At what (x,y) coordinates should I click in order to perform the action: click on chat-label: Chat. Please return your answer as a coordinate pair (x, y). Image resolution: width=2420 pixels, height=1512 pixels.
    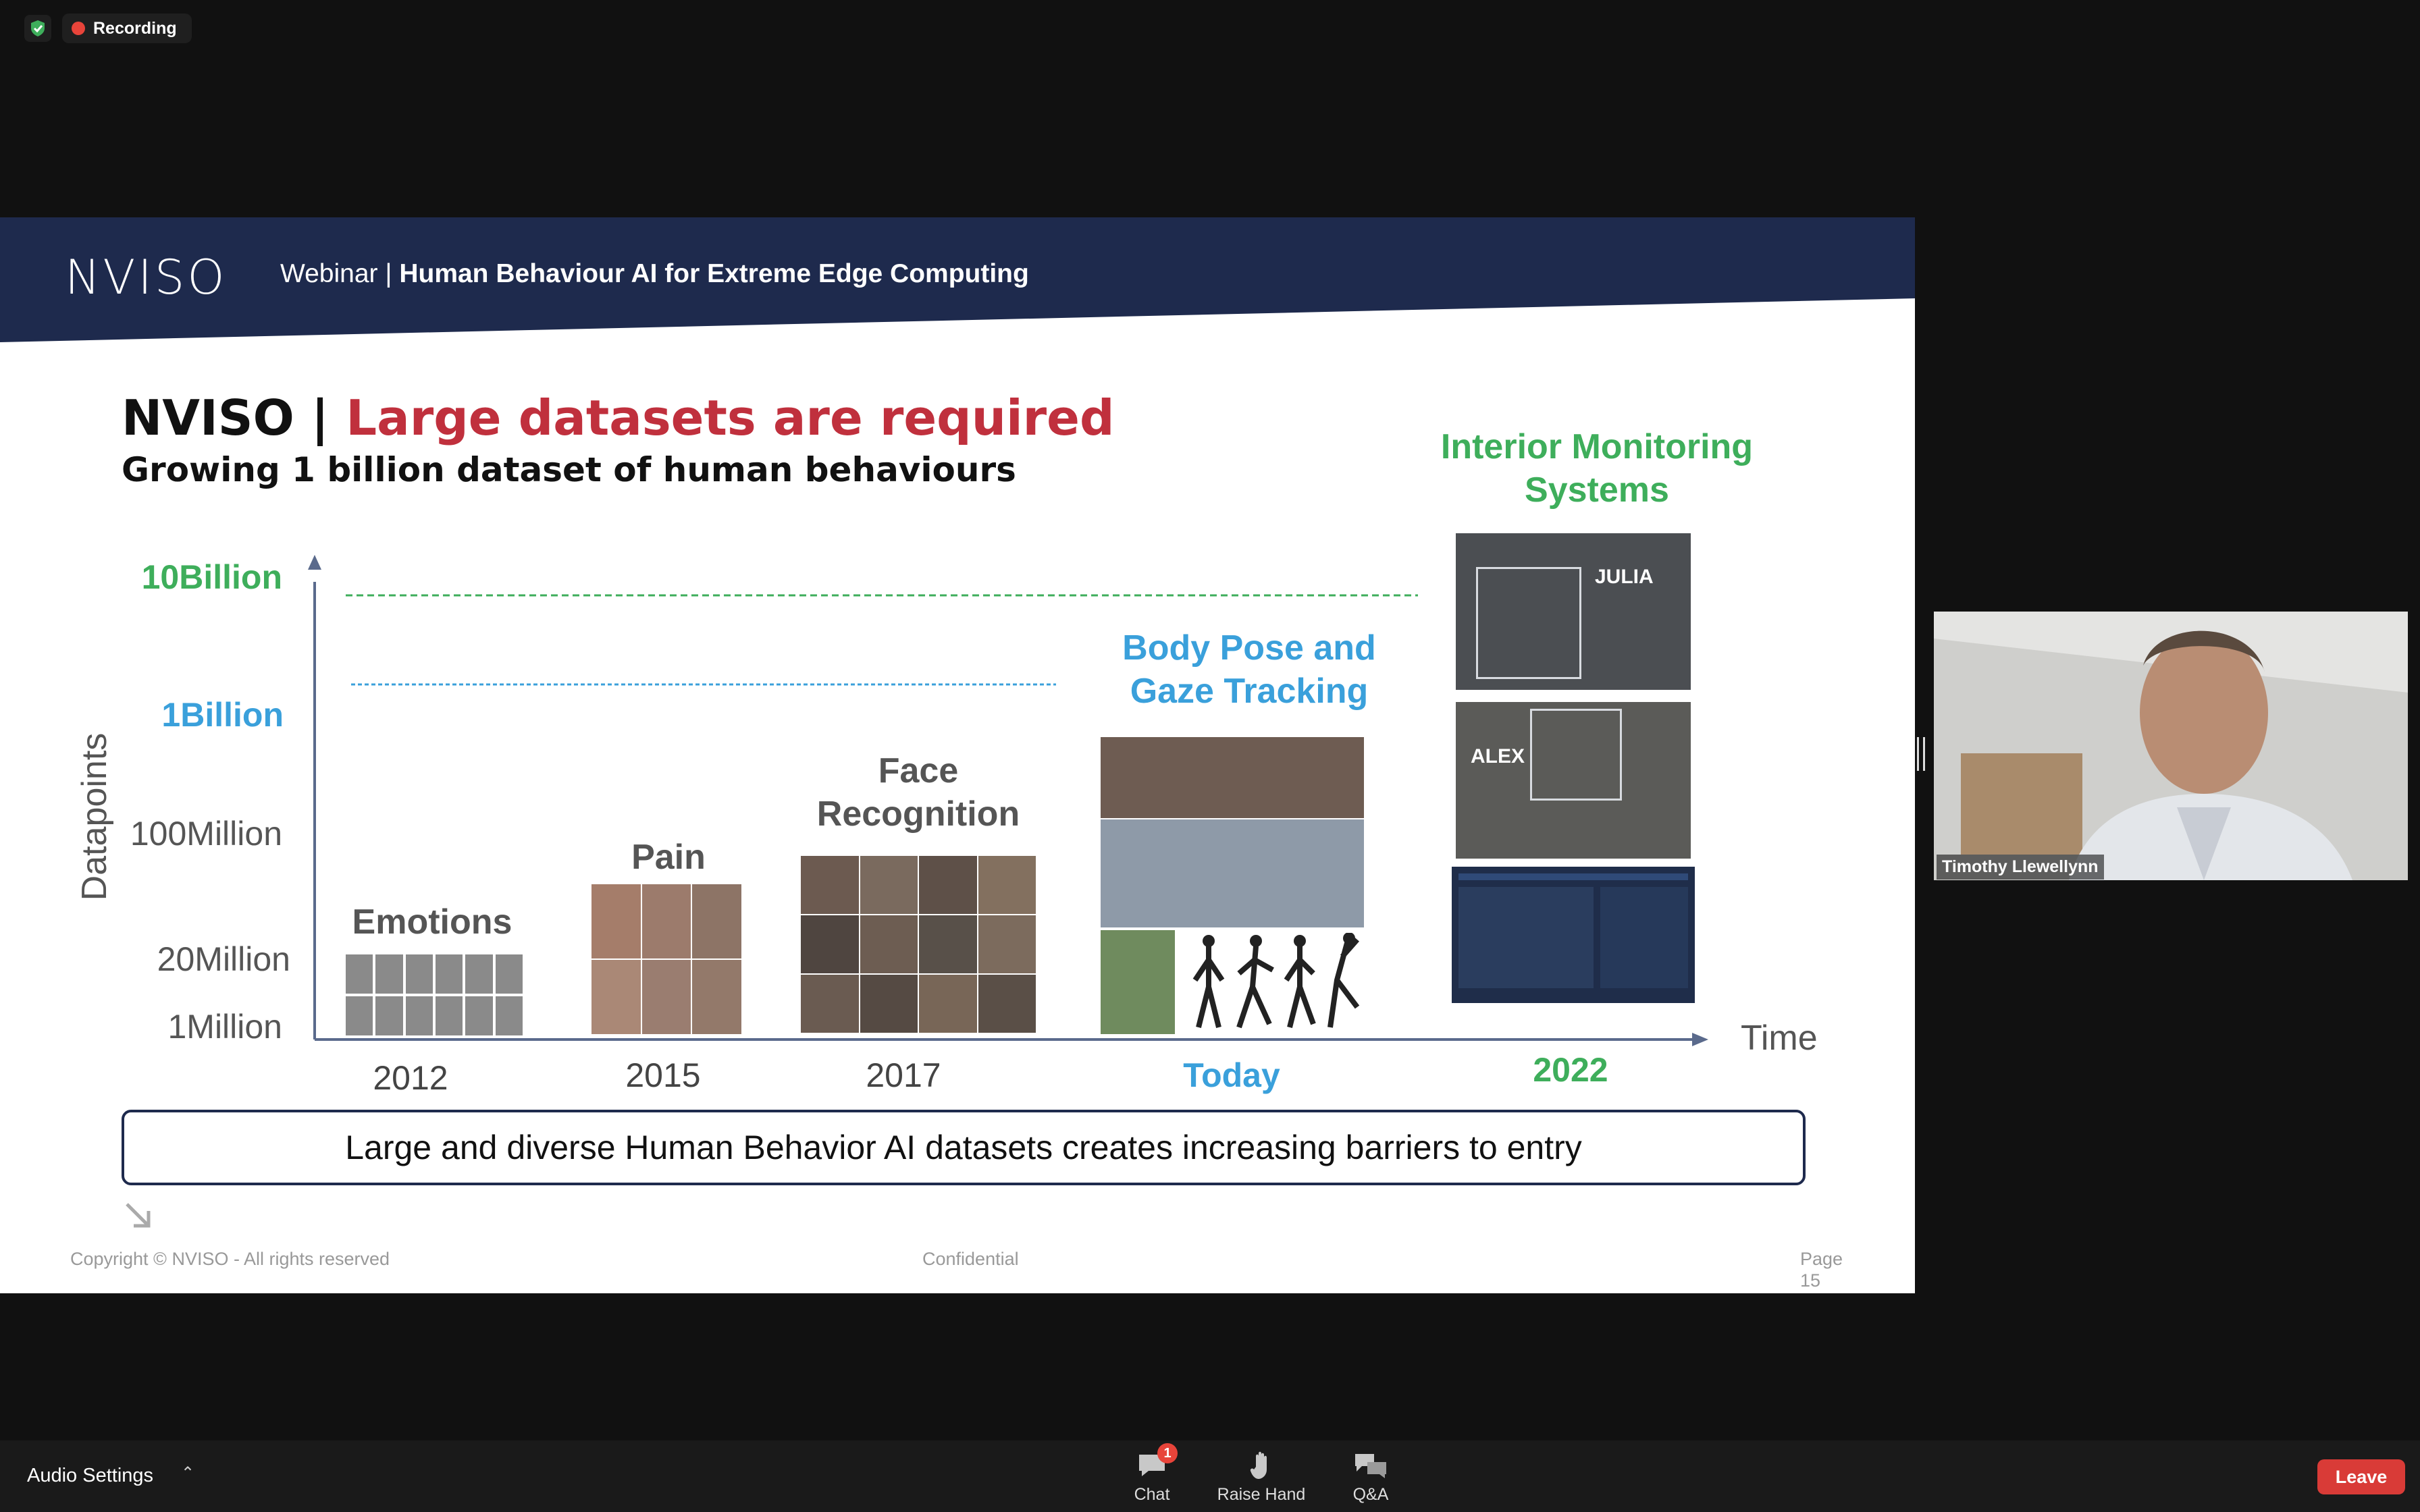
    Looking at the image, I should click on (1152, 1494).